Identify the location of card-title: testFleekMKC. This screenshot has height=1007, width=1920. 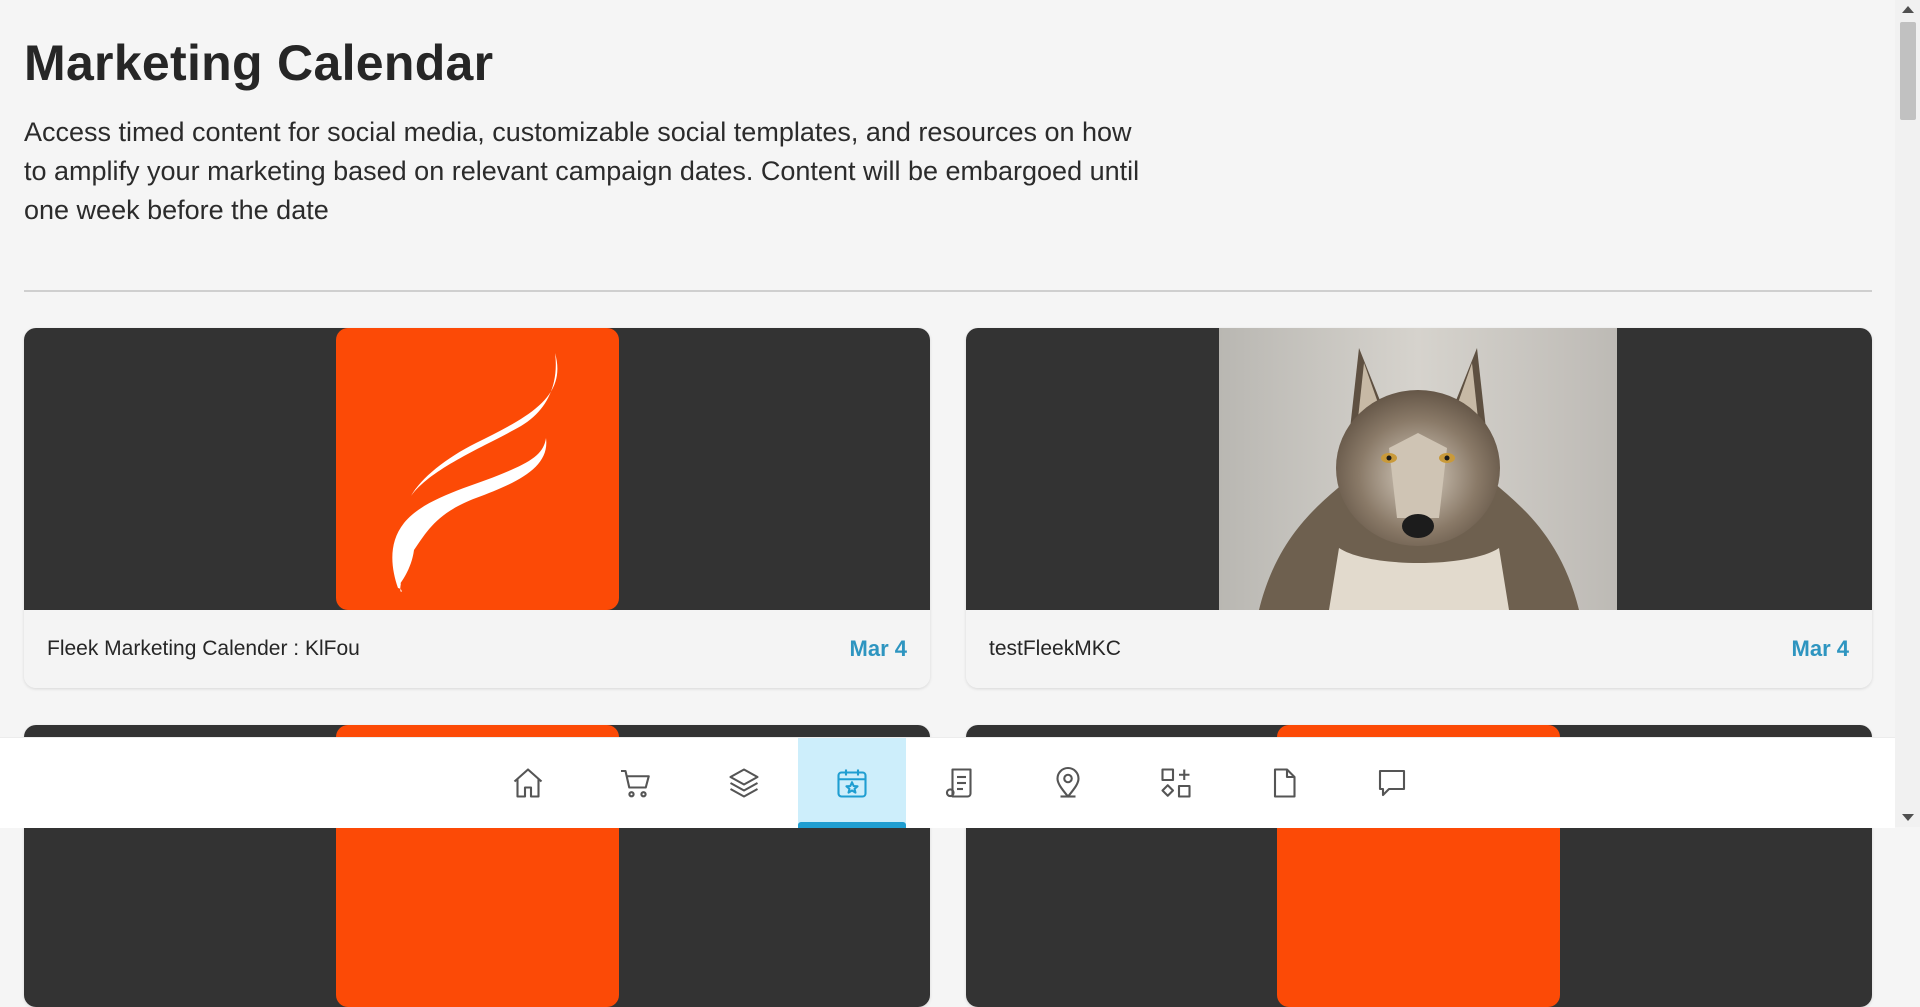
(1055, 648).